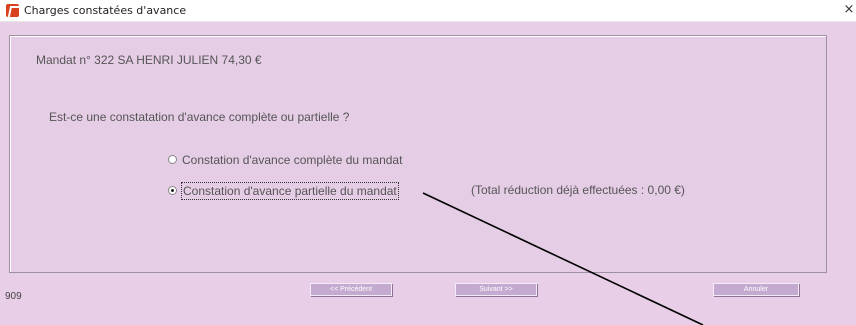 The width and height of the screenshot is (856, 325). What do you see at coordinates (496, 289) in the screenshot?
I see `next-button: Suivant >>` at bounding box center [496, 289].